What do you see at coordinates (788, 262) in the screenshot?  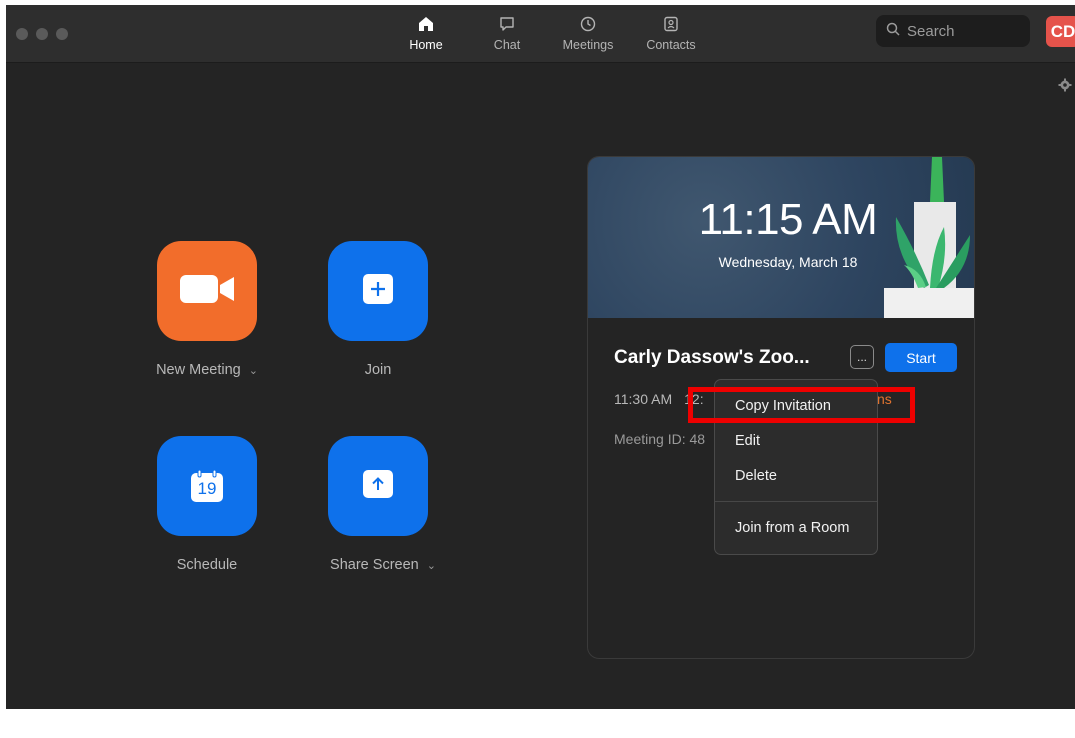 I see `current-date: Wednesday, March 18` at bounding box center [788, 262].